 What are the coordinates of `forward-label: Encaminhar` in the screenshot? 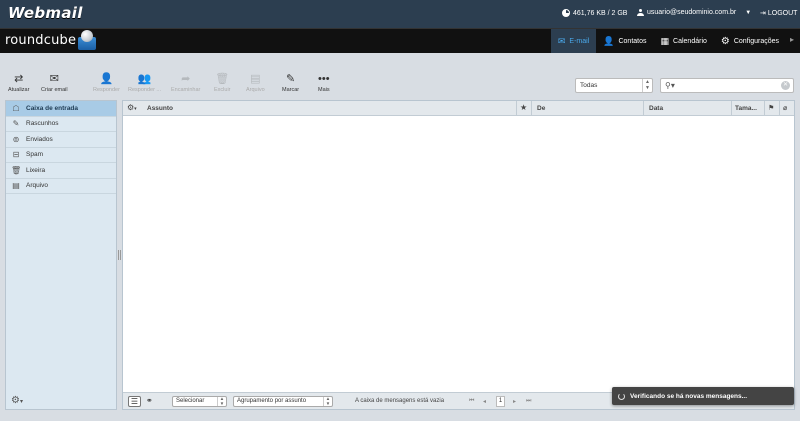 It's located at (186, 90).